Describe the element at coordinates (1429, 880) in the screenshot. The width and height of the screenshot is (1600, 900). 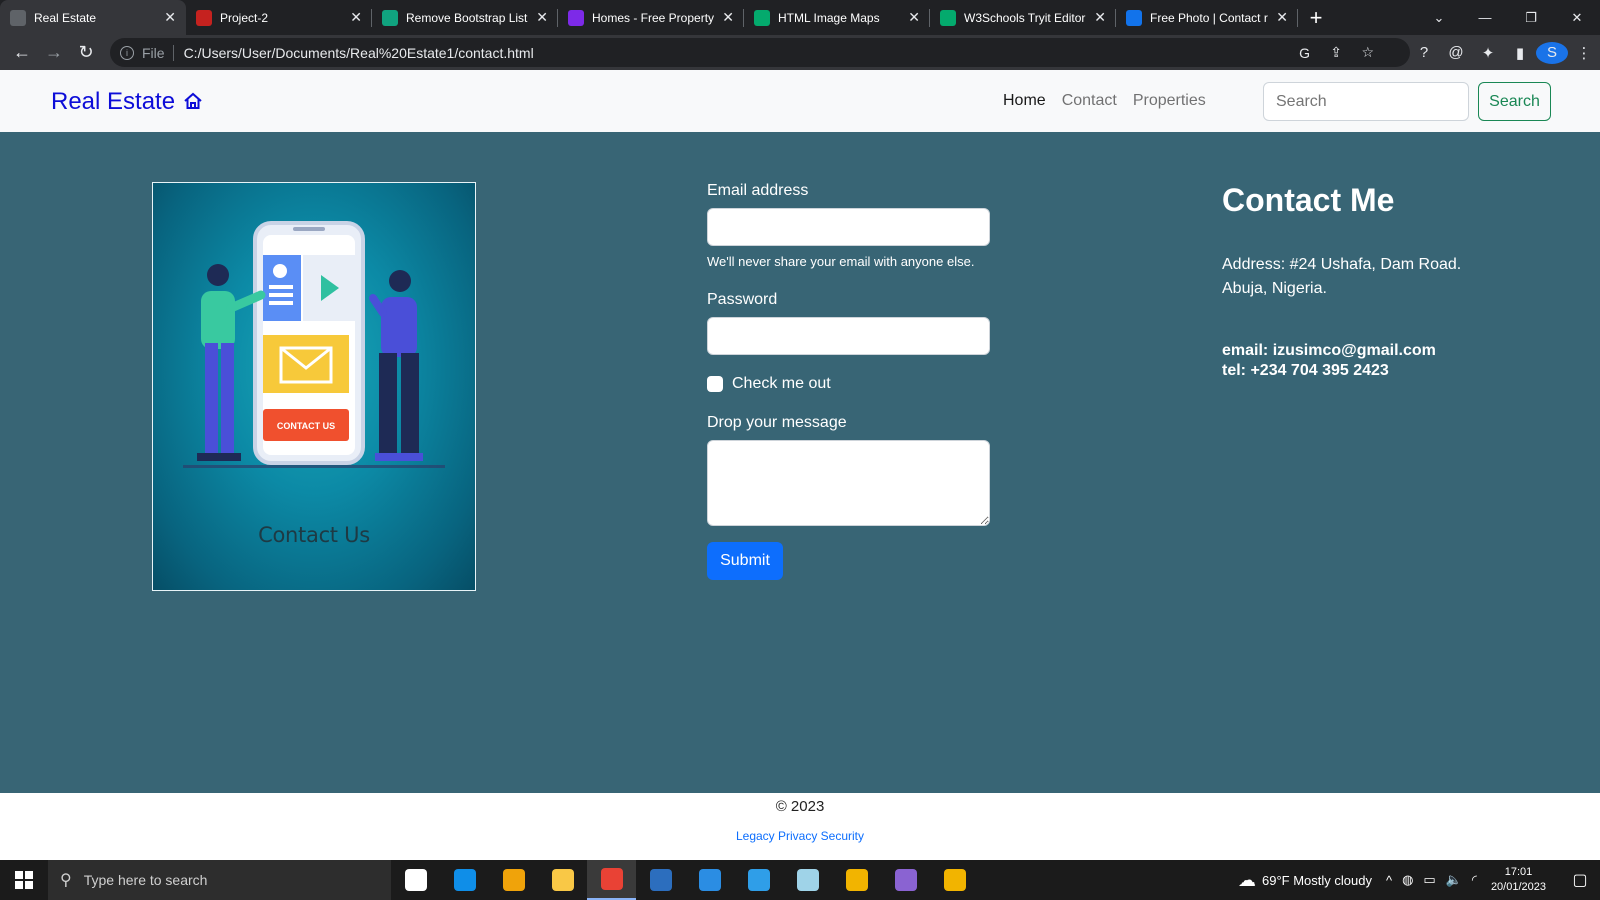
I see `battery-icon: ▭` at that location.